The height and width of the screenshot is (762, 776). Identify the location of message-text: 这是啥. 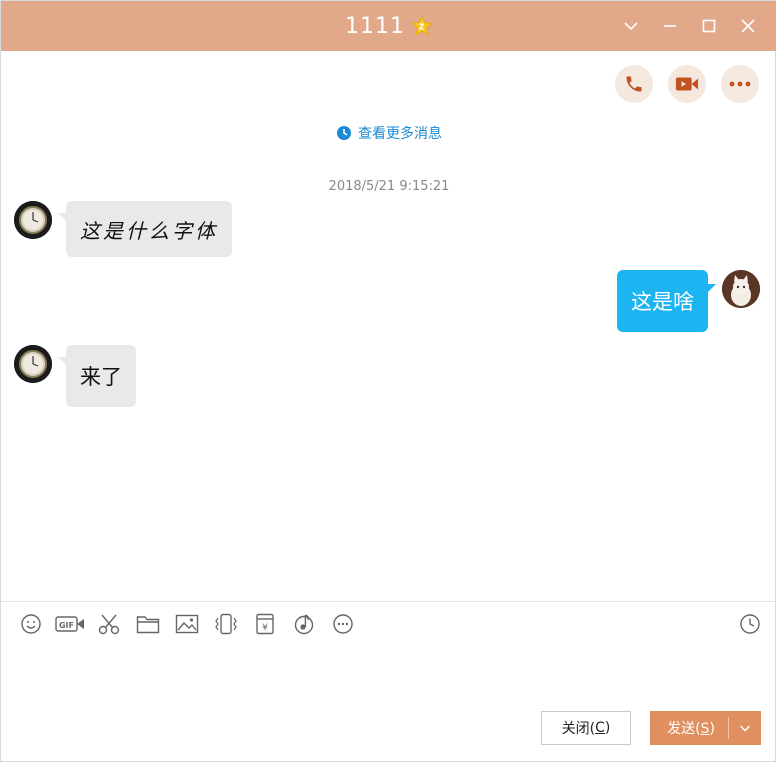
(662, 302).